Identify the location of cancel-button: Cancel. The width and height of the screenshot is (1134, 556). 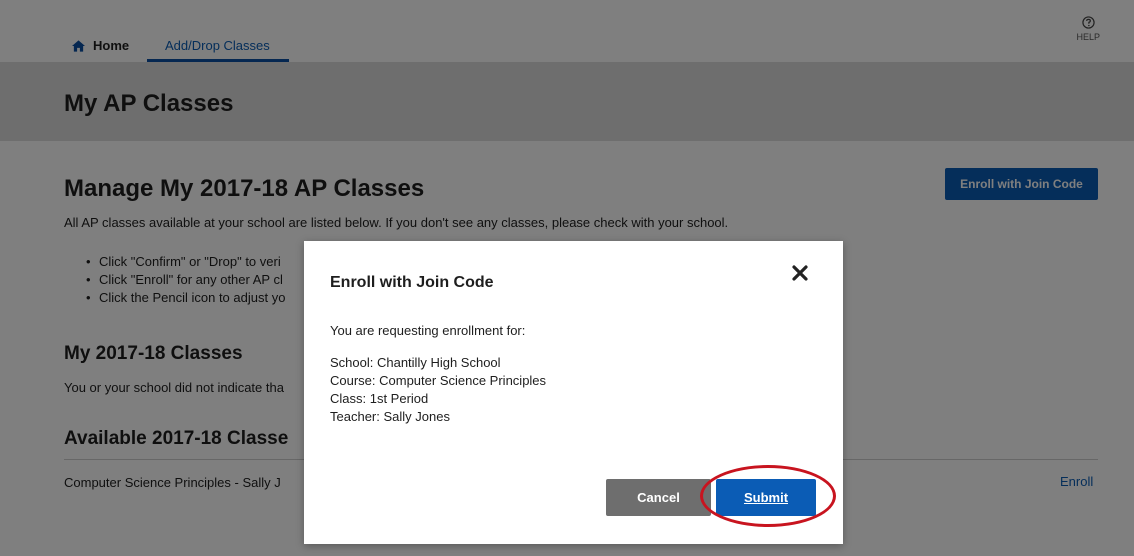
(658, 497).